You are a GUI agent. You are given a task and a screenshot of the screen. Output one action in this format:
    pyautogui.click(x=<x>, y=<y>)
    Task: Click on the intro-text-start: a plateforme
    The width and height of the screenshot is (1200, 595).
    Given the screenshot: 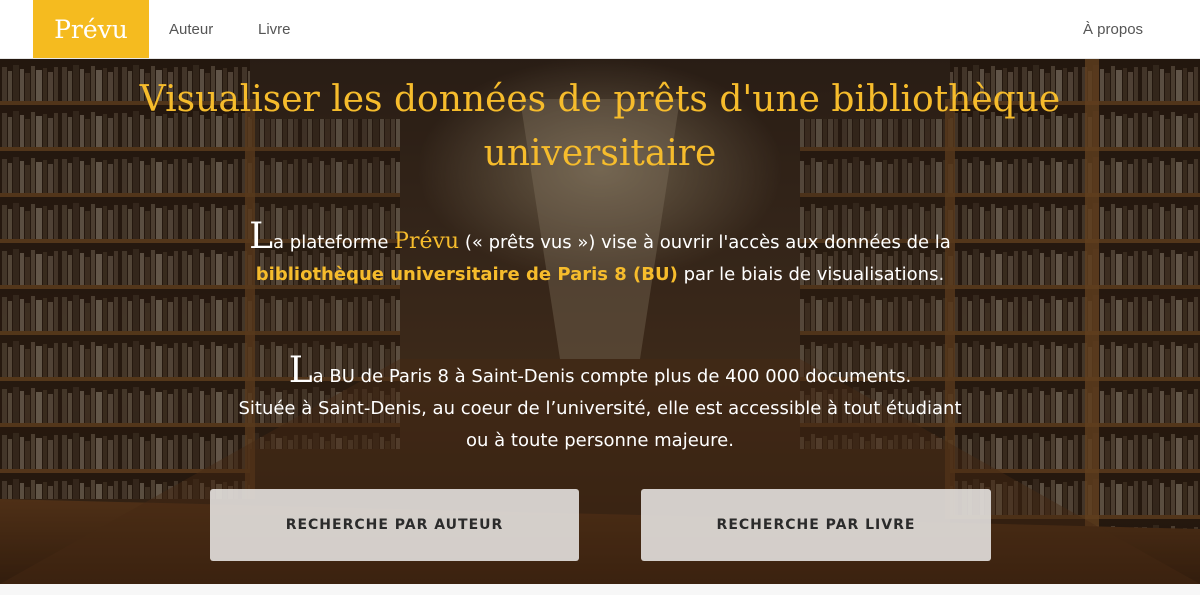 What is the action you would take?
    pyautogui.click(x=334, y=242)
    